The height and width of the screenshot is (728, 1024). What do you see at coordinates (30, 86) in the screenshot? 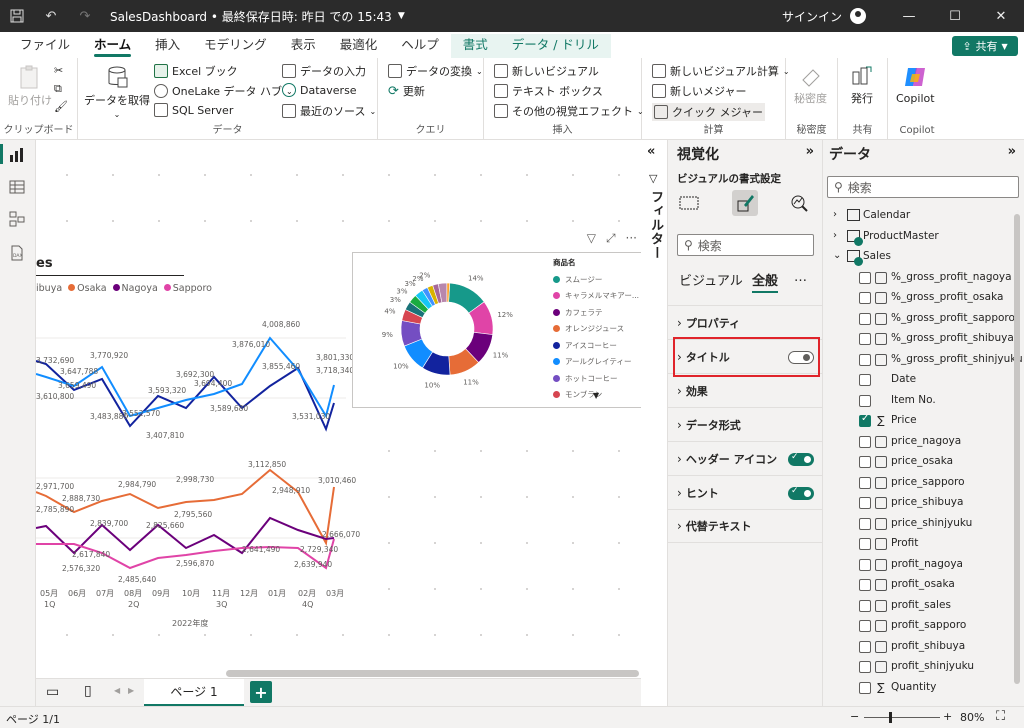
I see `paste-button: 貼り付け` at bounding box center [30, 86].